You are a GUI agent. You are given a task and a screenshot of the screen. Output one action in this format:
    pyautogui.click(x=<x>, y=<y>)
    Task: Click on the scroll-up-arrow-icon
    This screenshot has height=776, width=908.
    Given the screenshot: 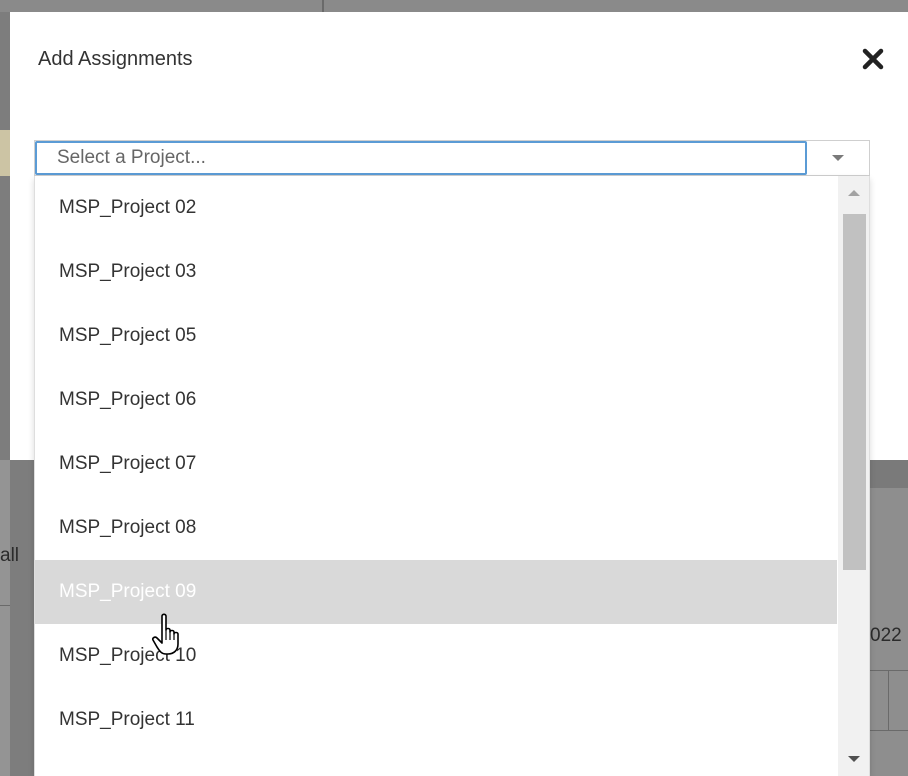 What is the action you would take?
    pyautogui.click(x=853, y=193)
    